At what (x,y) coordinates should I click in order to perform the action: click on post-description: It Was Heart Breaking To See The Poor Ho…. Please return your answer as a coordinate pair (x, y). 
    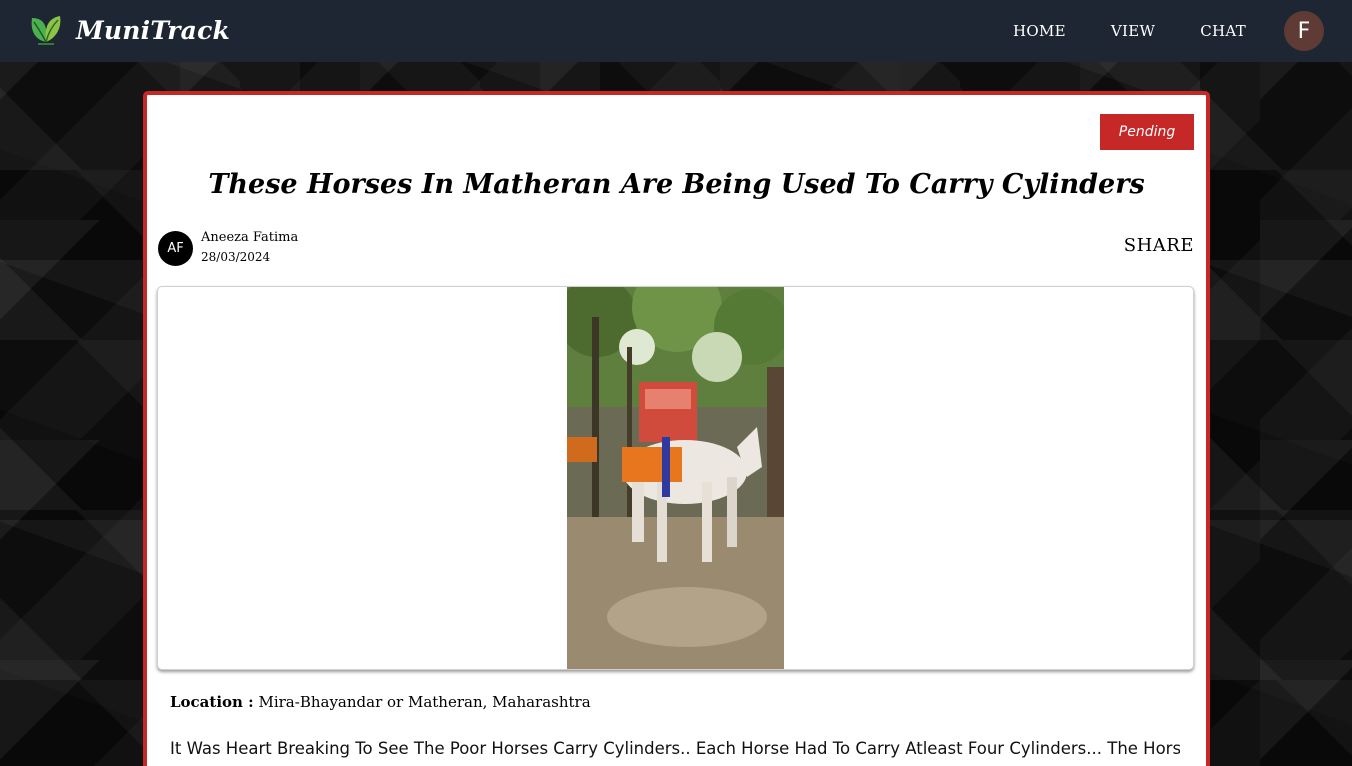
    Looking at the image, I should click on (675, 748).